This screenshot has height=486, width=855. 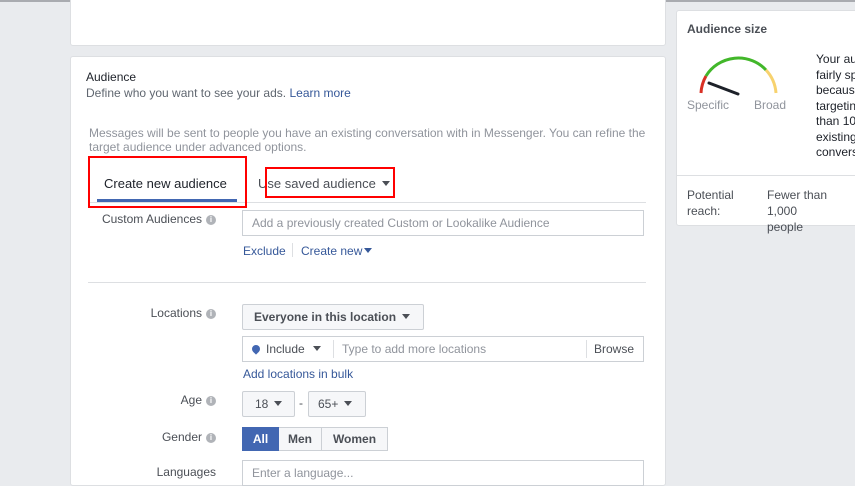 What do you see at coordinates (835, 136) in the screenshot?
I see `desc-line: existing` at bounding box center [835, 136].